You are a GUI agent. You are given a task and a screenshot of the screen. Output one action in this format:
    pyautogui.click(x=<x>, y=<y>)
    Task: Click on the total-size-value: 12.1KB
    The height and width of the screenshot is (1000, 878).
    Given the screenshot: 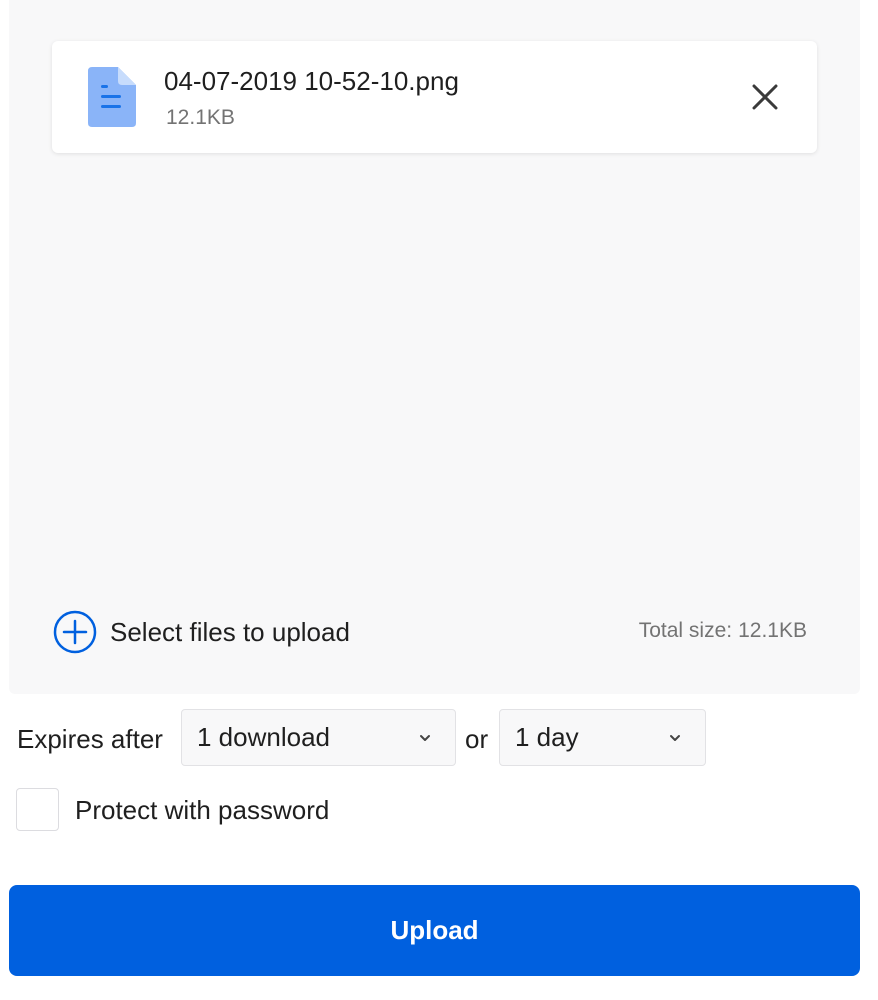 What is the action you would take?
    pyautogui.click(x=772, y=630)
    